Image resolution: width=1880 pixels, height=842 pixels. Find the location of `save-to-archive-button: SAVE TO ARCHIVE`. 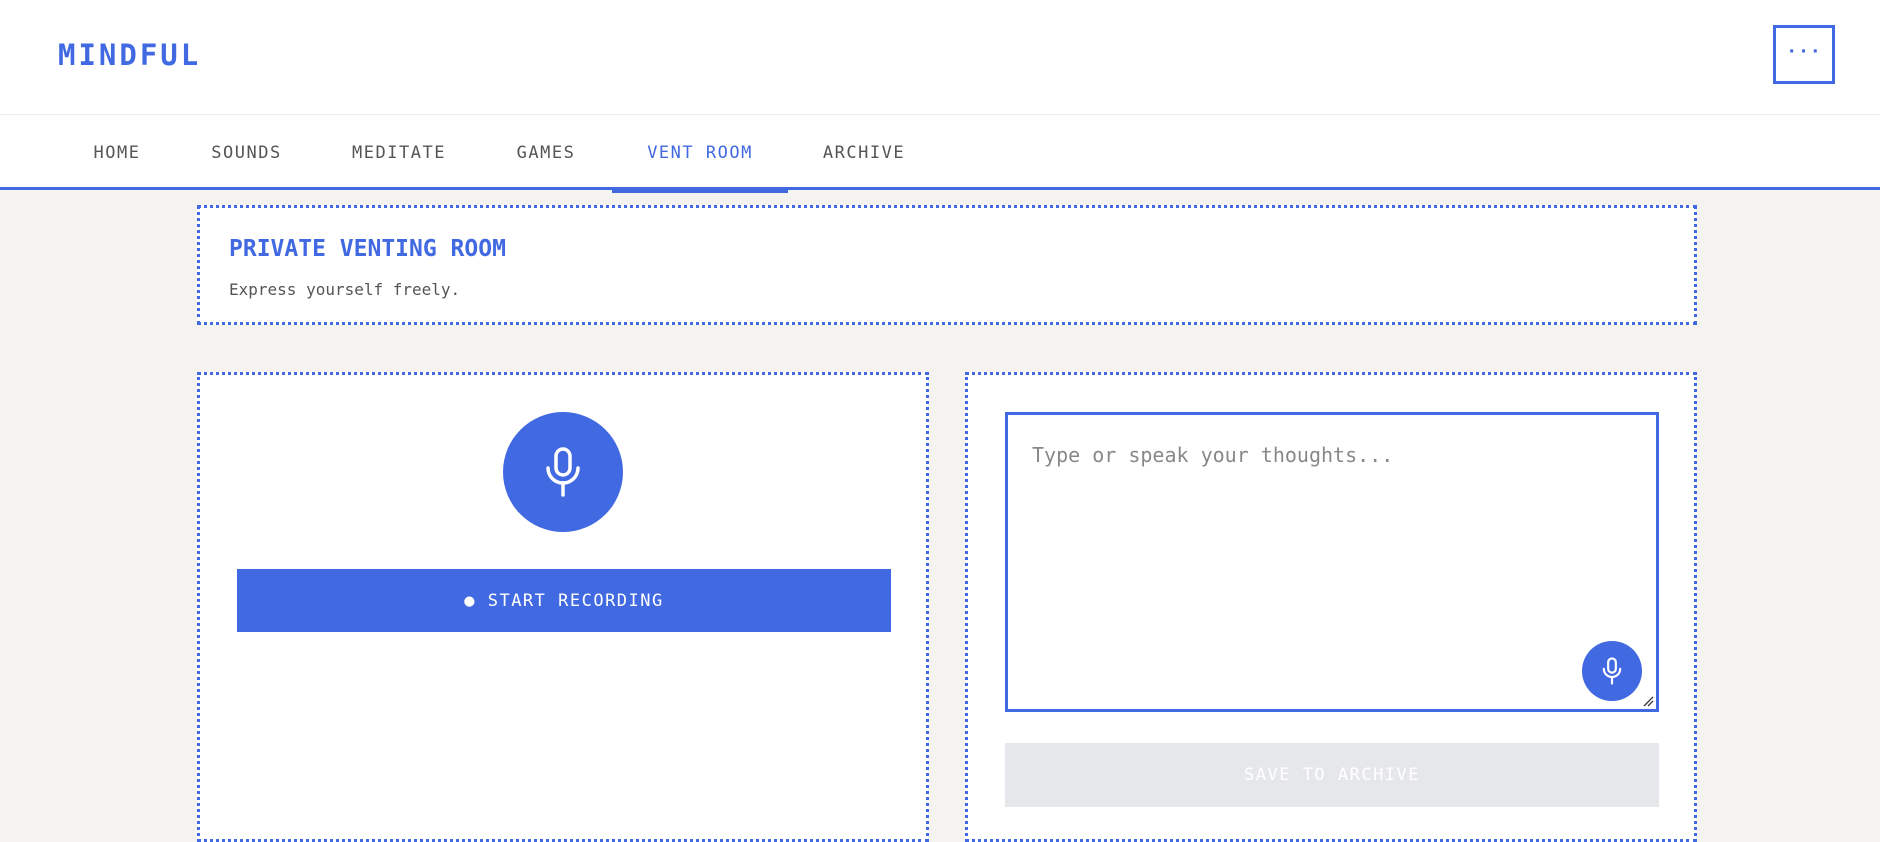

save-to-archive-button: SAVE TO ARCHIVE is located at coordinates (1332, 775).